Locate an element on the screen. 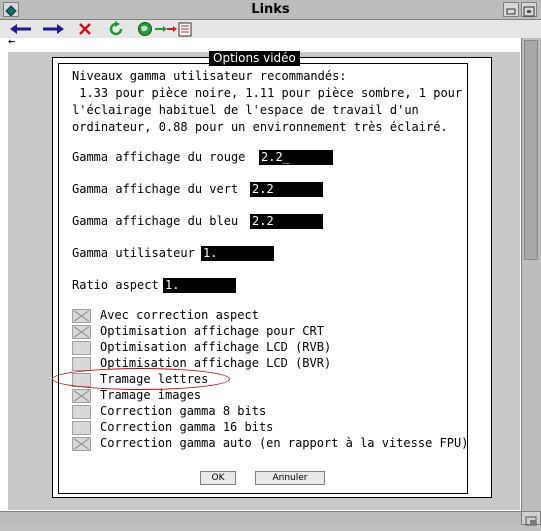 The width and height of the screenshot is (541, 531). bookmarks-button is located at coordinates (180, 29).